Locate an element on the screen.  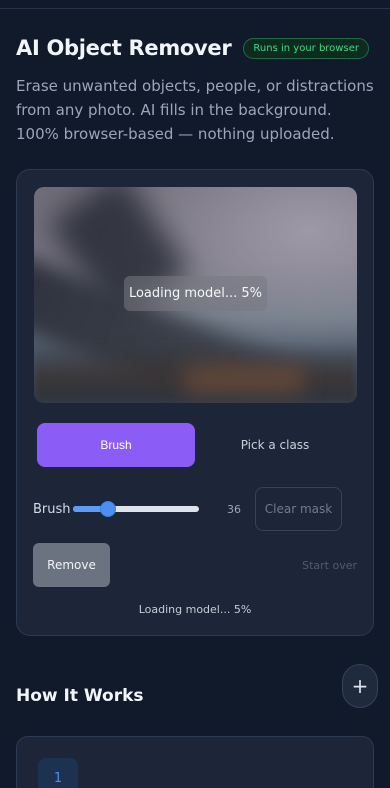
photo-warm-light is located at coordinates (244, 380).